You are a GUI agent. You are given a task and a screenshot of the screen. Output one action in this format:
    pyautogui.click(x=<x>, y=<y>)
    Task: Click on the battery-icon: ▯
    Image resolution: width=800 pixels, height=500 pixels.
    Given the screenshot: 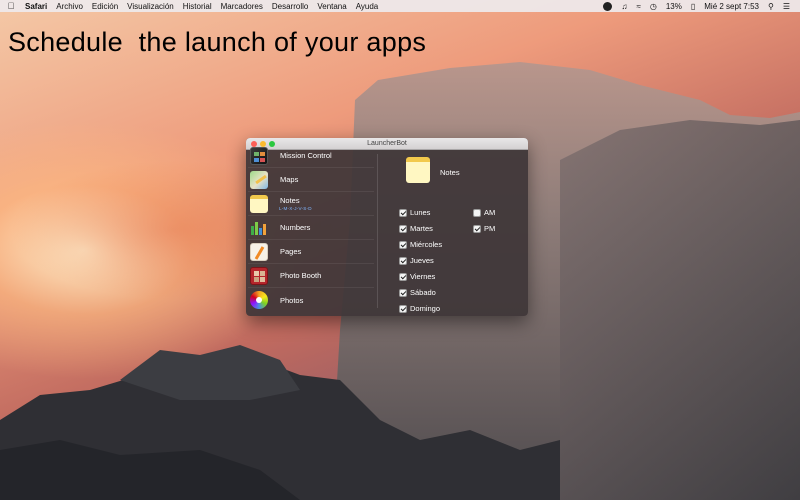 What is the action you would take?
    pyautogui.click(x=693, y=6)
    